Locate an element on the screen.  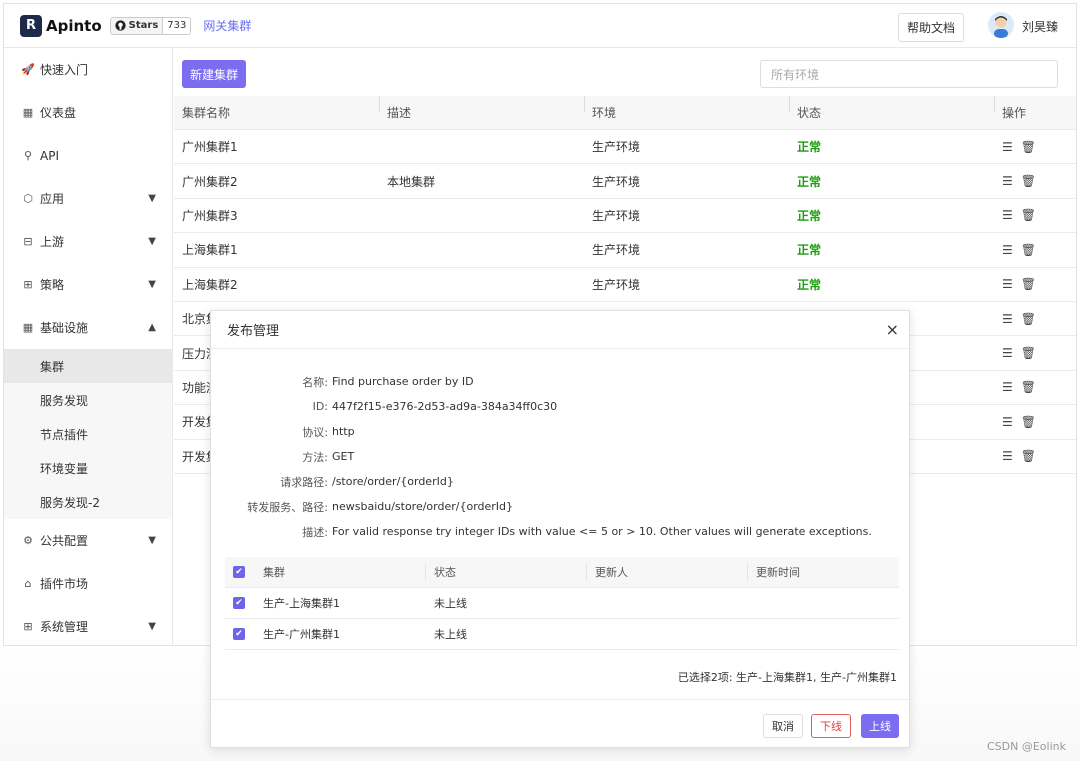
cell-name: 广州集群3 is located at coordinates (210, 215).